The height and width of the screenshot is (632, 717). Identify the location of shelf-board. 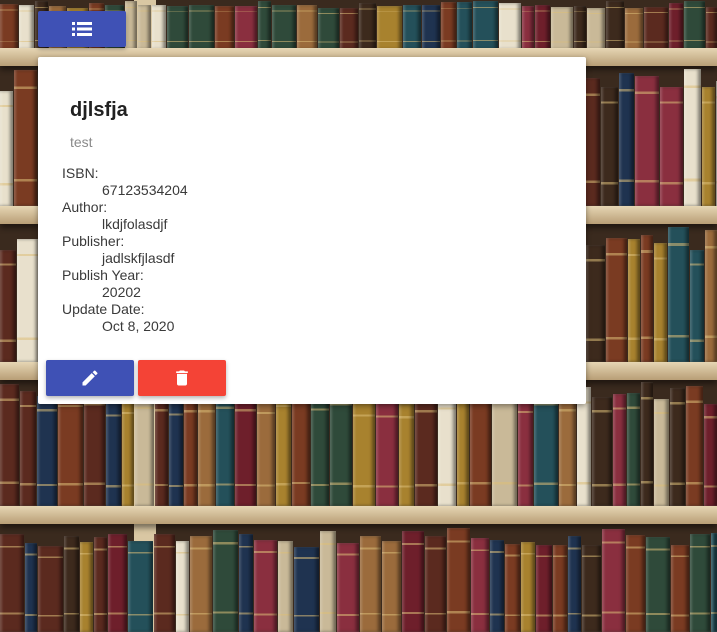
(358, 515).